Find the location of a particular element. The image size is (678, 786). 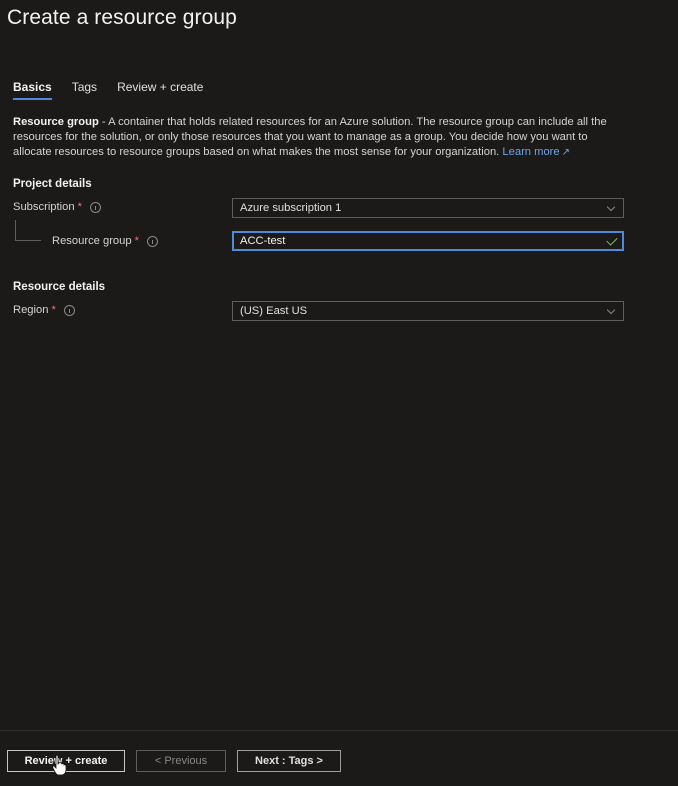

tree-connector-vertical is located at coordinates (15, 230).